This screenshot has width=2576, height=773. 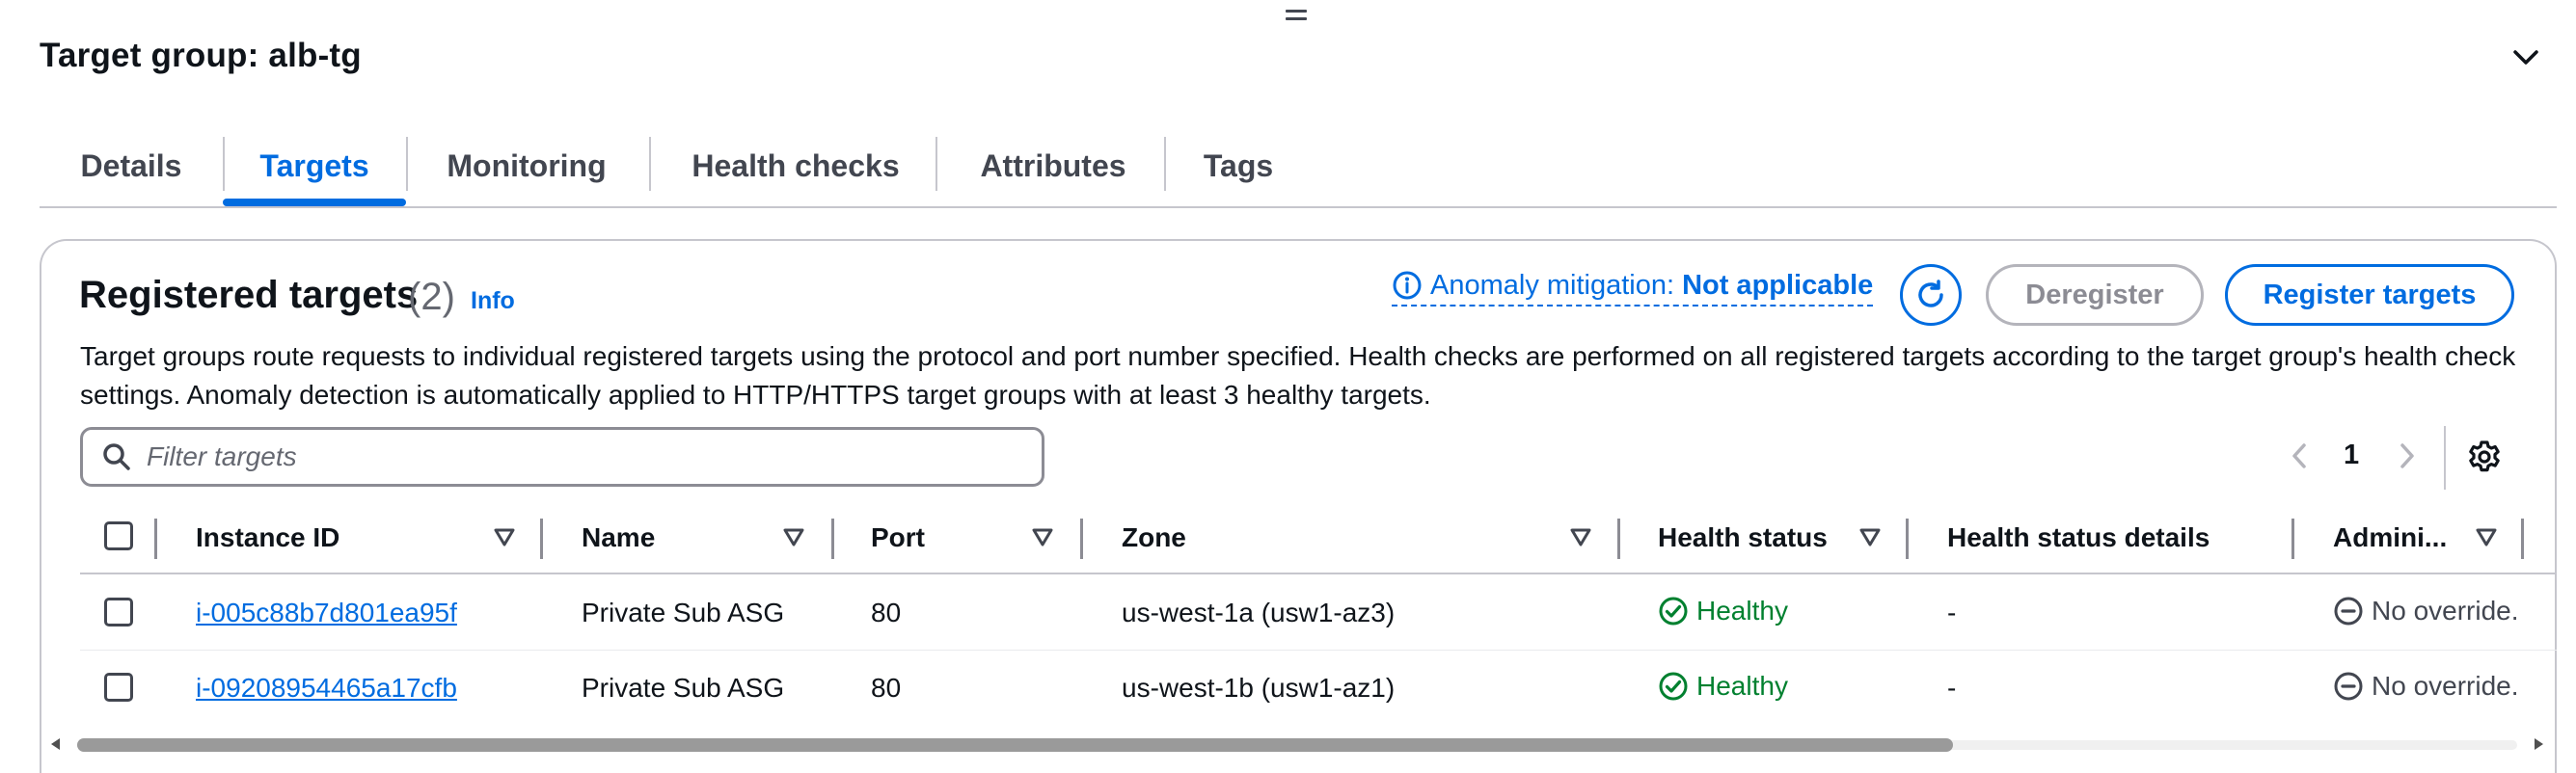 What do you see at coordinates (2369, 295) in the screenshot?
I see `register-targets-button: Register targets` at bounding box center [2369, 295].